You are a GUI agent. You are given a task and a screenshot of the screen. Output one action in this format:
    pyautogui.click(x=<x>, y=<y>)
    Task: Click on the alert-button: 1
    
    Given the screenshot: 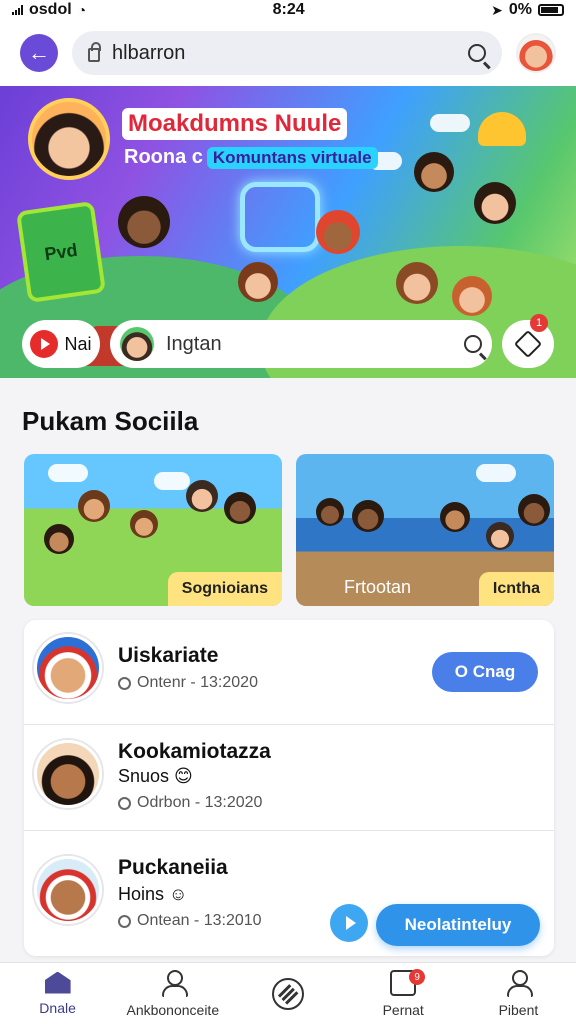 What is the action you would take?
    pyautogui.click(x=528, y=341)
    